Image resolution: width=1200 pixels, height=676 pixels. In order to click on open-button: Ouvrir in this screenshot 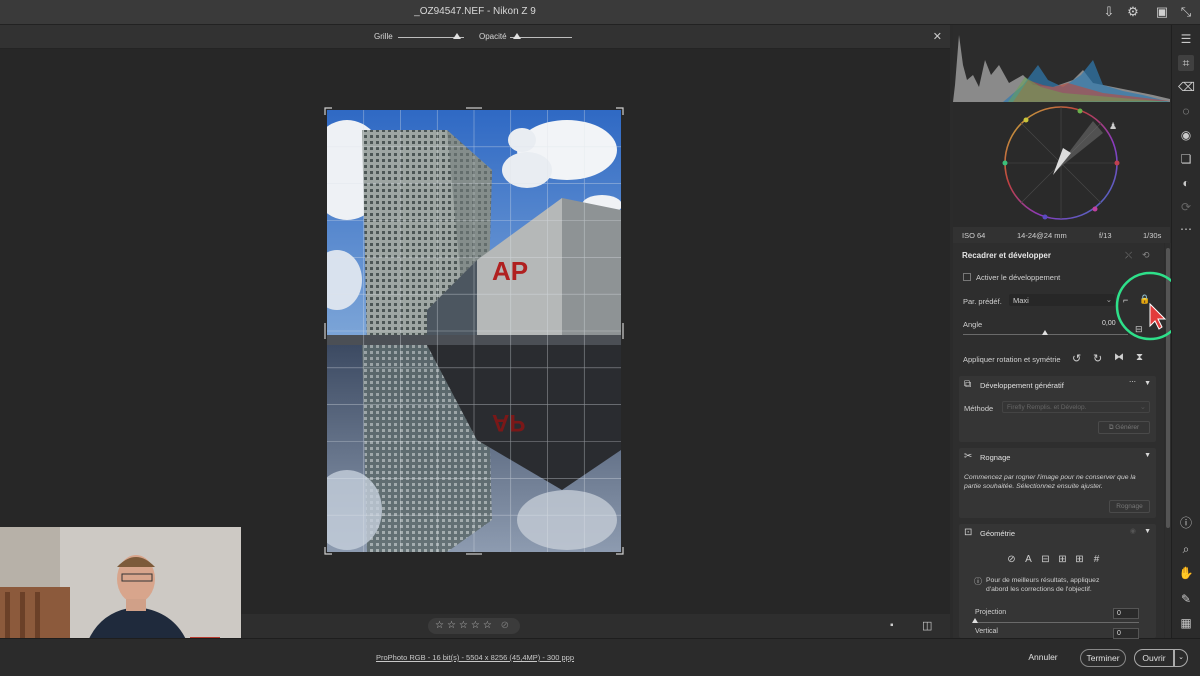, I will do `click(1154, 658)`.